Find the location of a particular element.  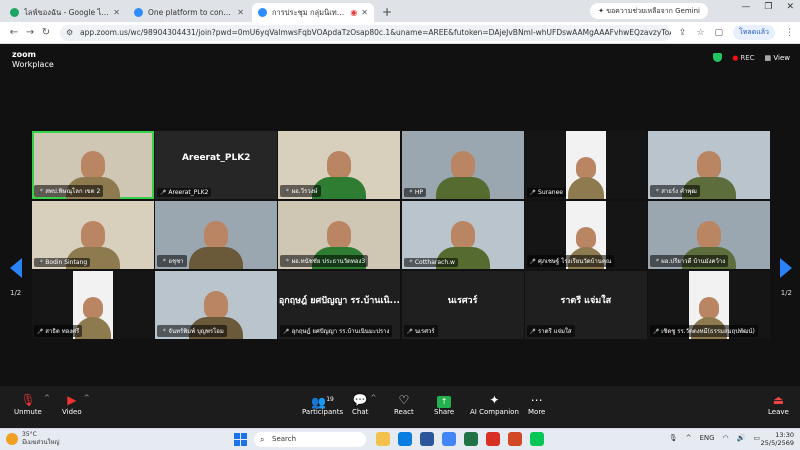

wifi-icon: ◠ is located at coordinates (726, 438).